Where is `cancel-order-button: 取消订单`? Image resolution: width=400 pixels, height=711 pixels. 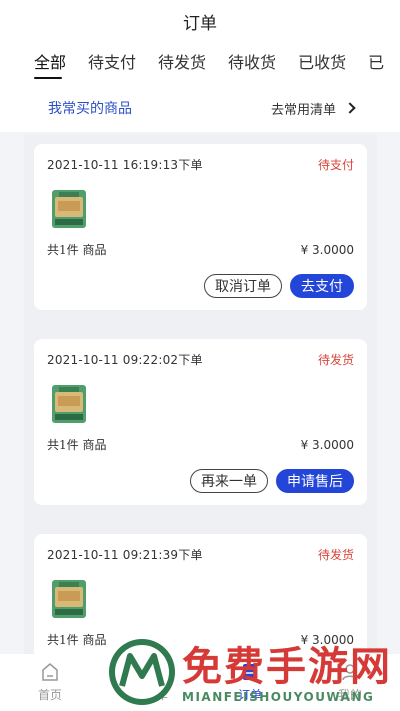 cancel-order-button: 取消订单 is located at coordinates (243, 286).